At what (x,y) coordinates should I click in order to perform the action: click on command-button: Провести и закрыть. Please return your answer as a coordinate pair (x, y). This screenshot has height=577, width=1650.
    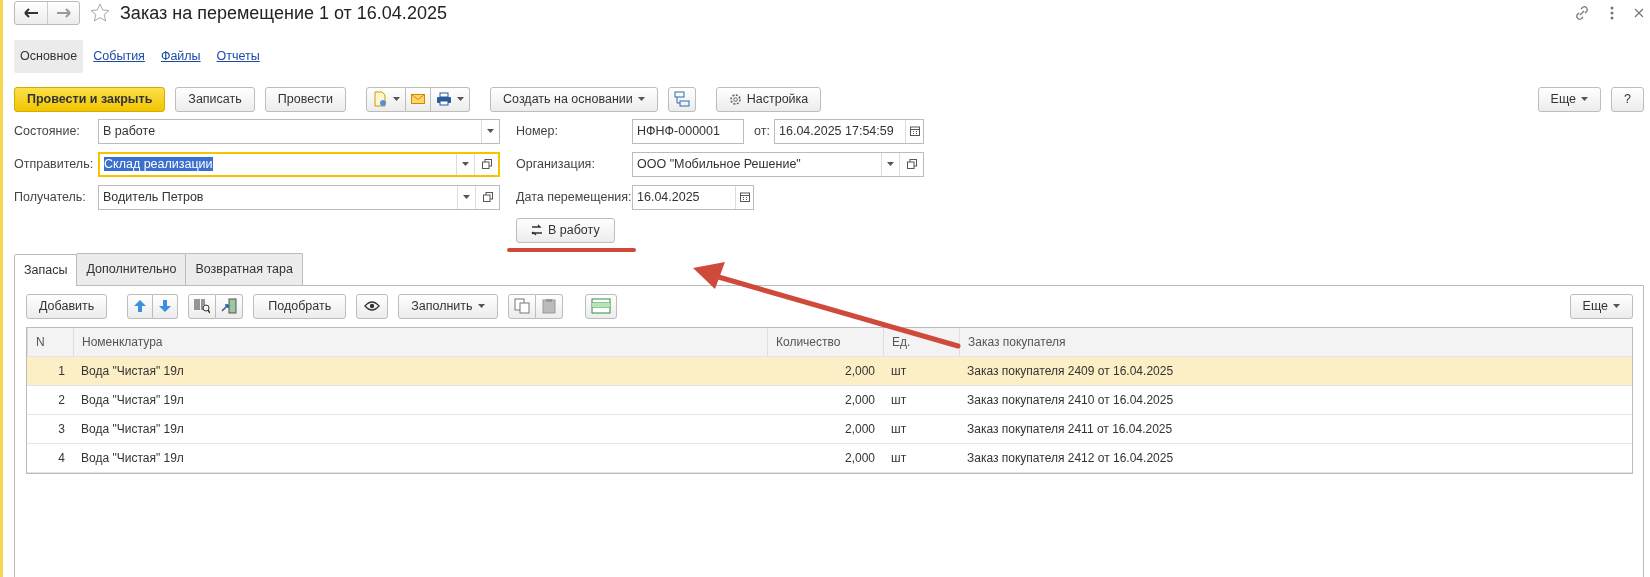
    Looking at the image, I should click on (90, 99).